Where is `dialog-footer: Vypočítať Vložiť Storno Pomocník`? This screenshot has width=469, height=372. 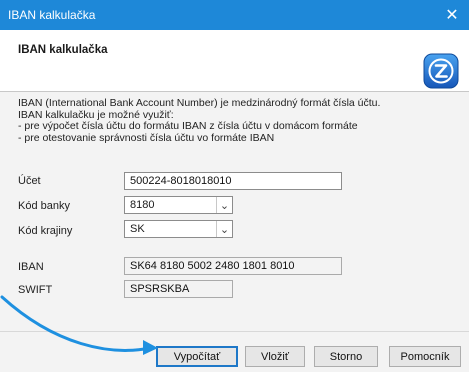 dialog-footer: Vypočítať Vložiť Storno Pomocník is located at coordinates (234, 351).